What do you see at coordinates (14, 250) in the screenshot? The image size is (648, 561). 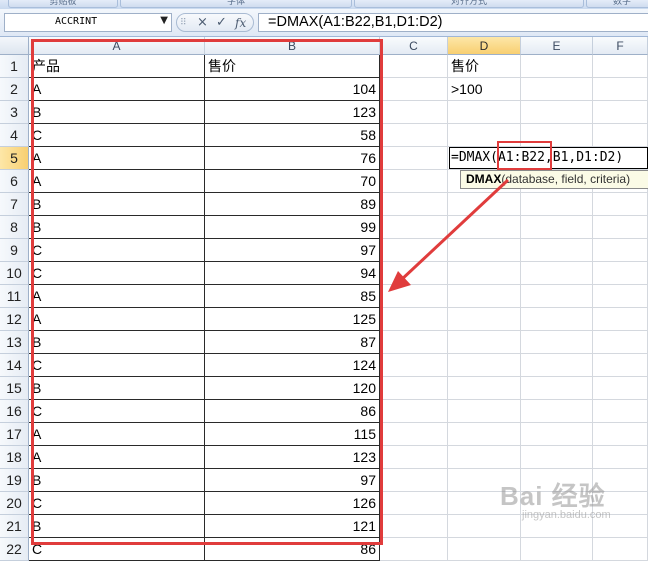 I see `row-header-9: 9` at bounding box center [14, 250].